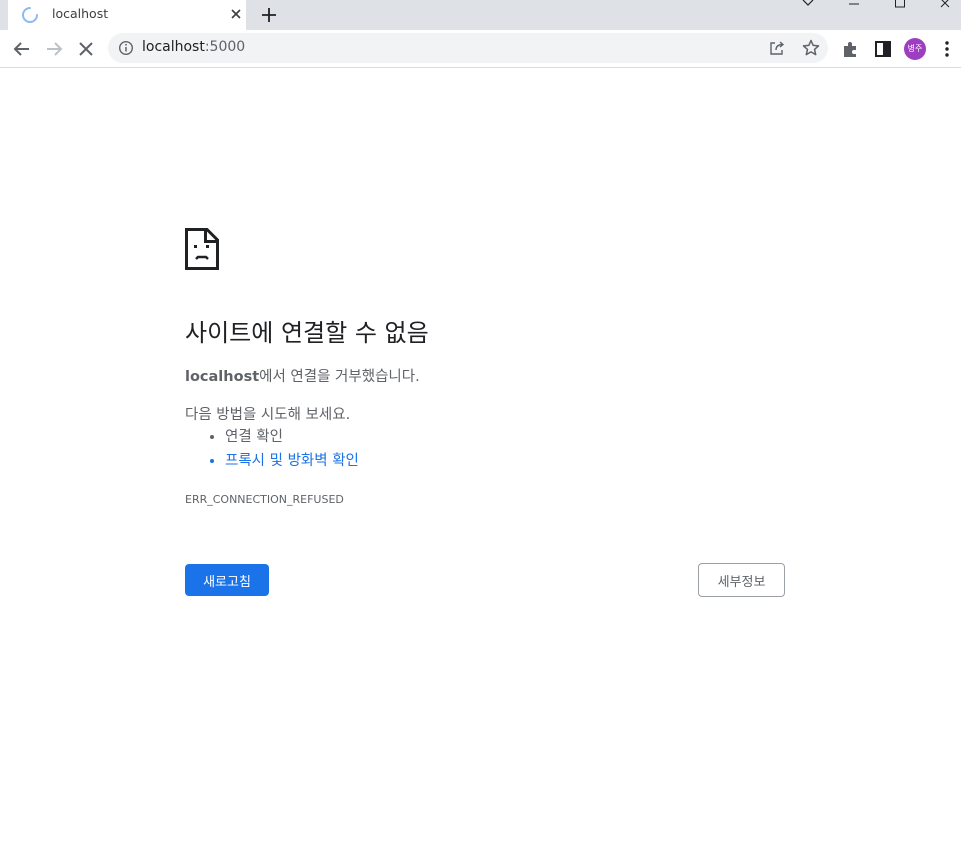 This screenshot has height=856, width=961. Describe the element at coordinates (339, 377) in the screenshot. I see `error-description-text: 에서 연결을 거부했습니다.` at that location.